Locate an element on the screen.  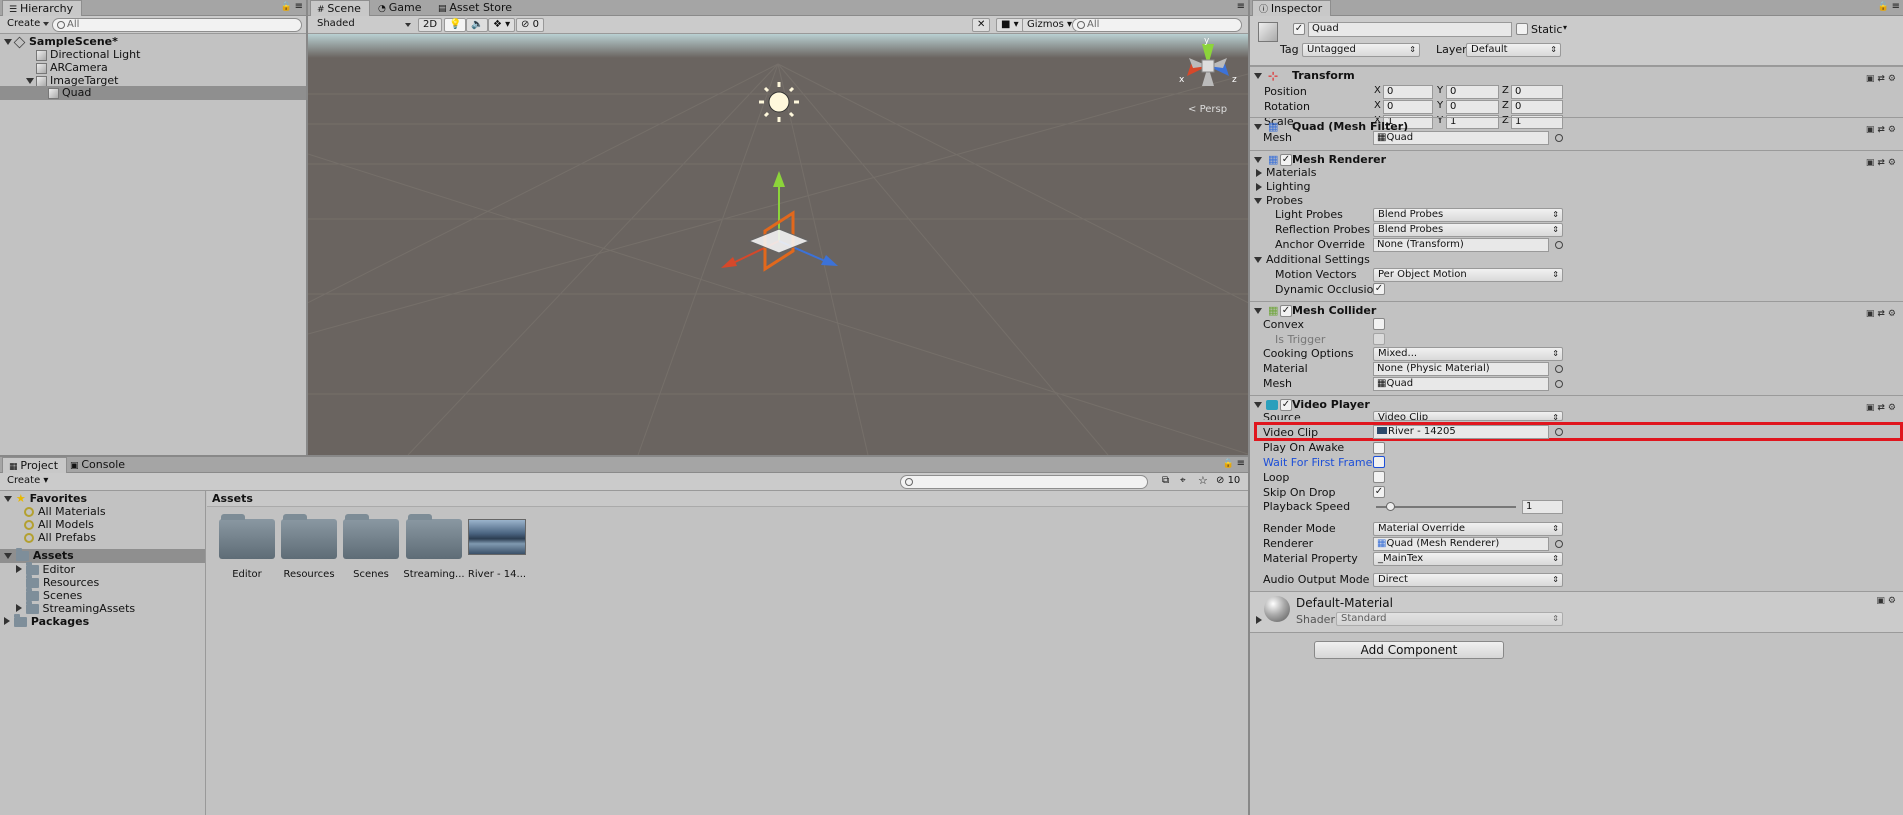
motion-vectors-dropdown: Per Object Motion is located at coordinates (1468, 275).